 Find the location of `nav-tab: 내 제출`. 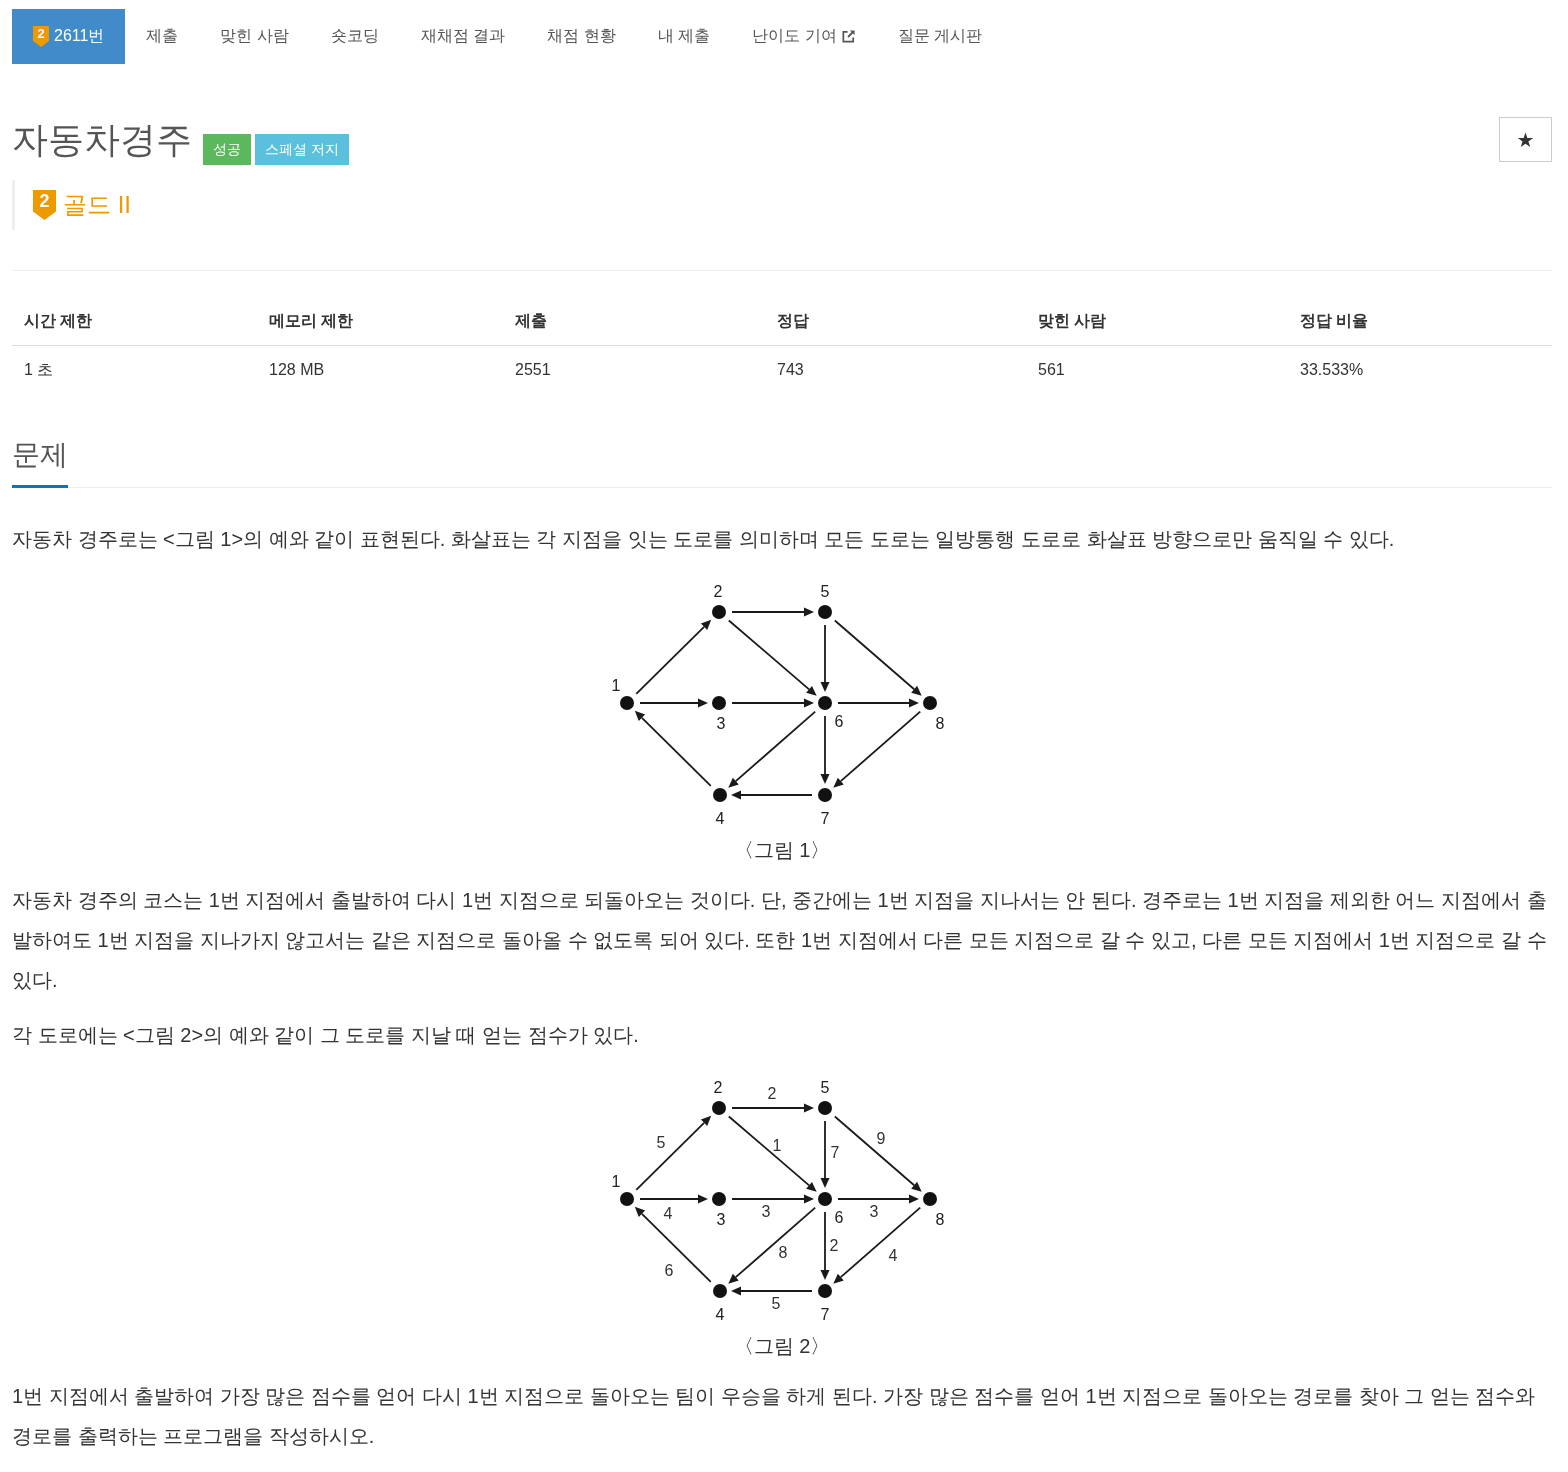

nav-tab: 내 제출 is located at coordinates (684, 36).